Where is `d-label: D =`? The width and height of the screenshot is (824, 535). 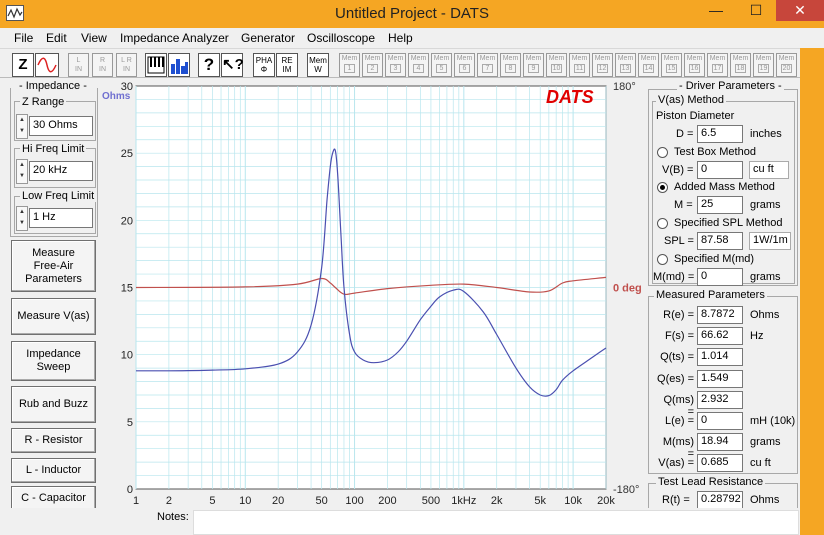
d-label: D = is located at coordinates (685, 134).